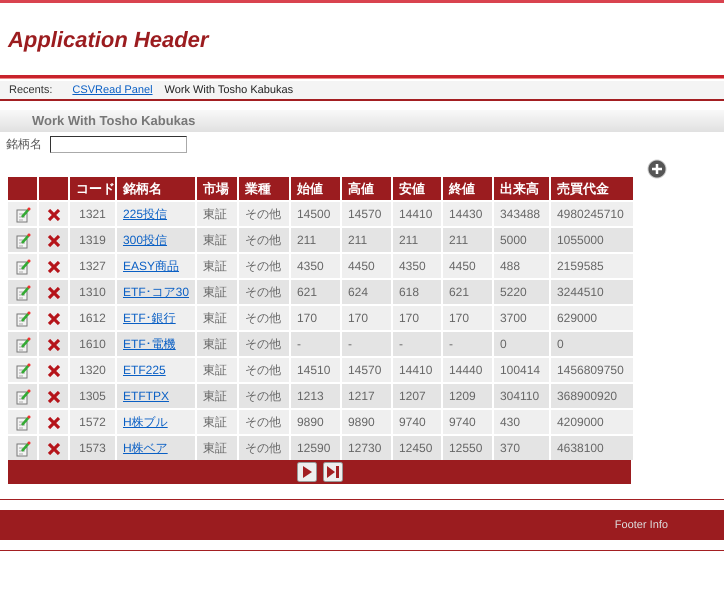 The image size is (724, 607). What do you see at coordinates (521, 422) in the screenshot?
I see `table-cell: 430` at bounding box center [521, 422].